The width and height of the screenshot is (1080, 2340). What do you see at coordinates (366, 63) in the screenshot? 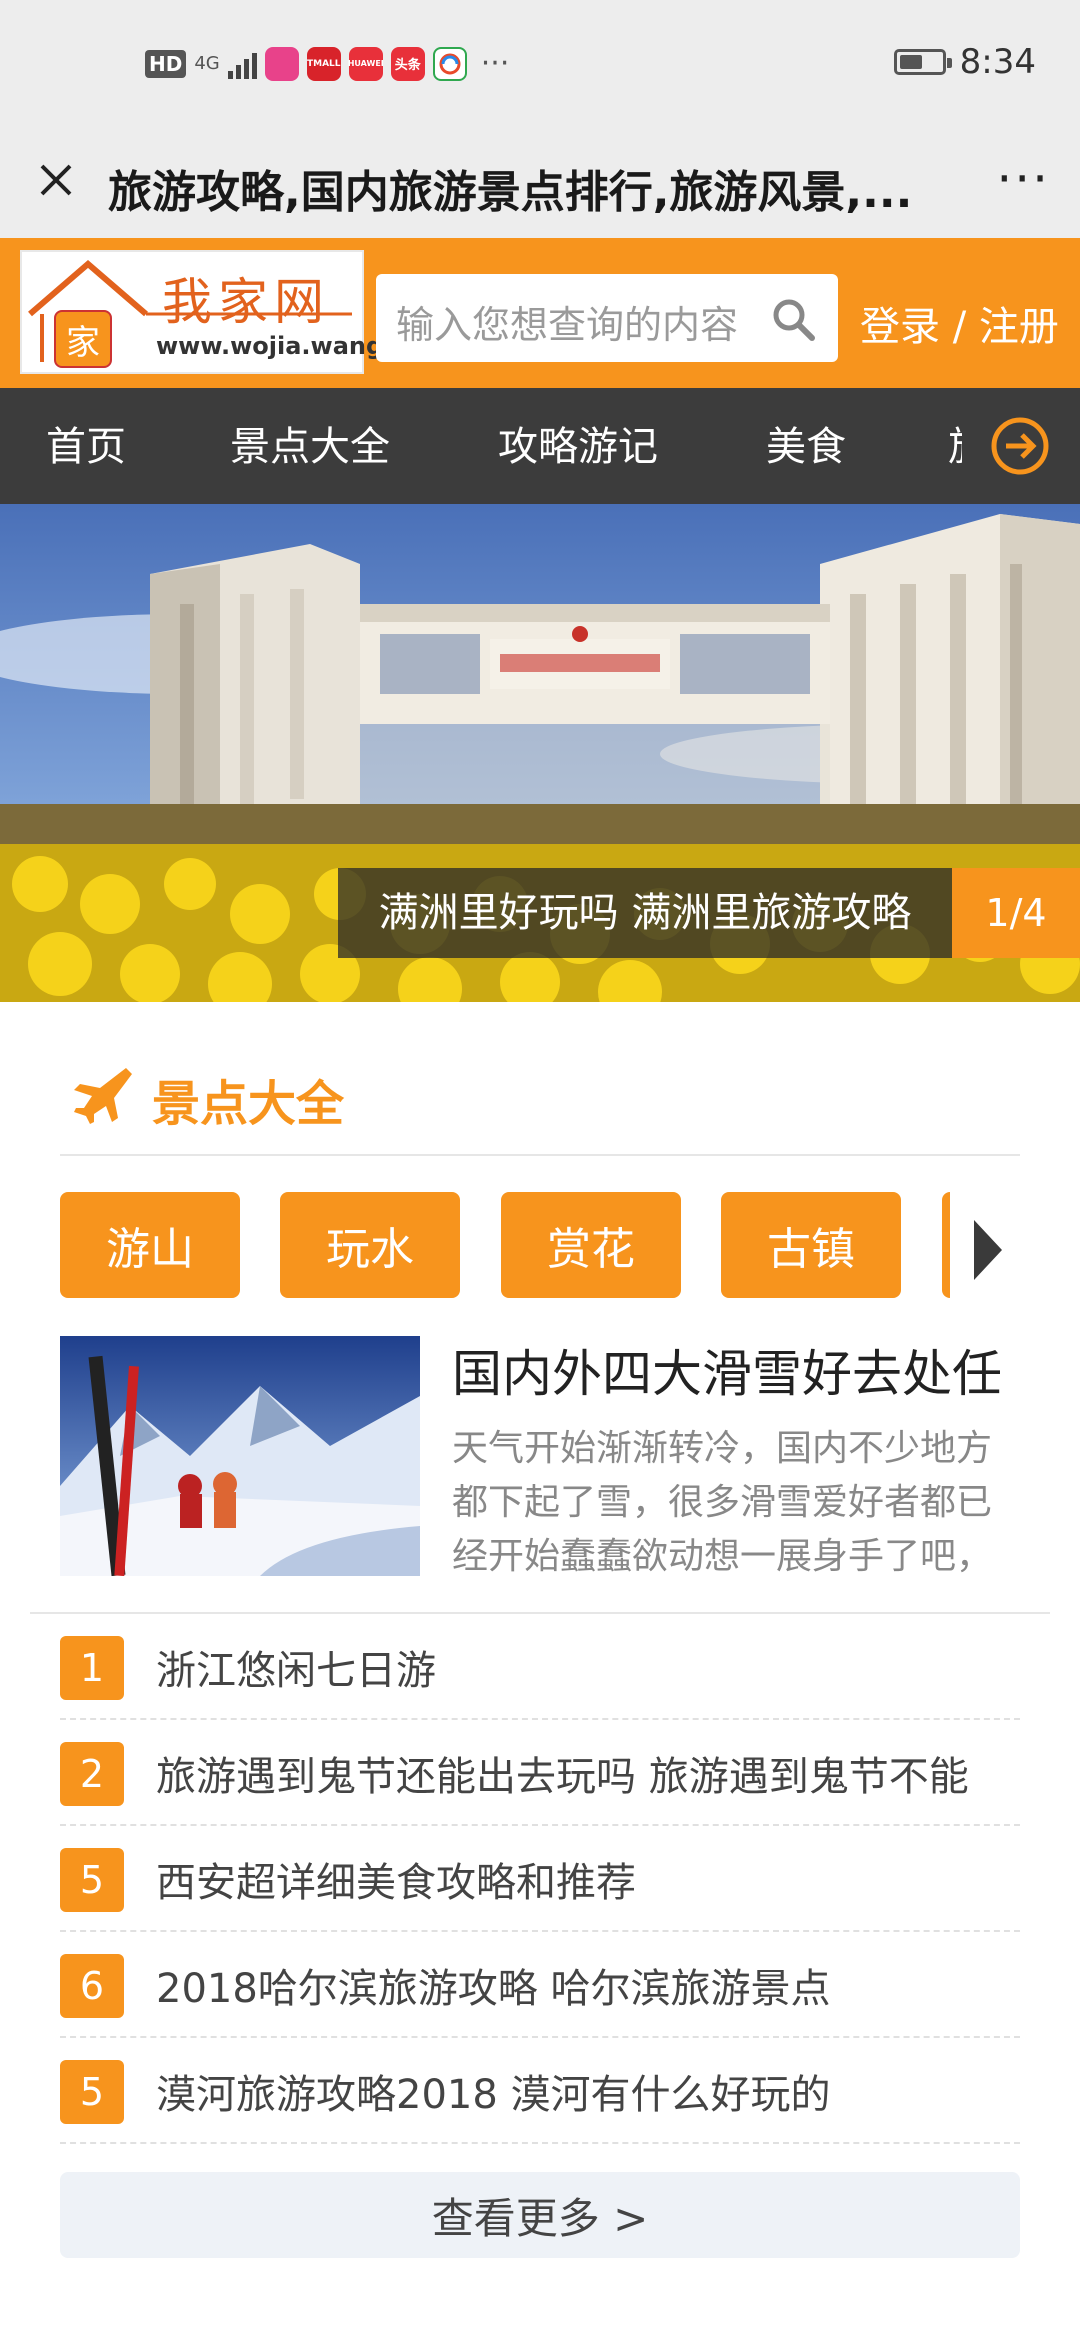
I see `huawei-icon: HUAWEI` at bounding box center [366, 63].